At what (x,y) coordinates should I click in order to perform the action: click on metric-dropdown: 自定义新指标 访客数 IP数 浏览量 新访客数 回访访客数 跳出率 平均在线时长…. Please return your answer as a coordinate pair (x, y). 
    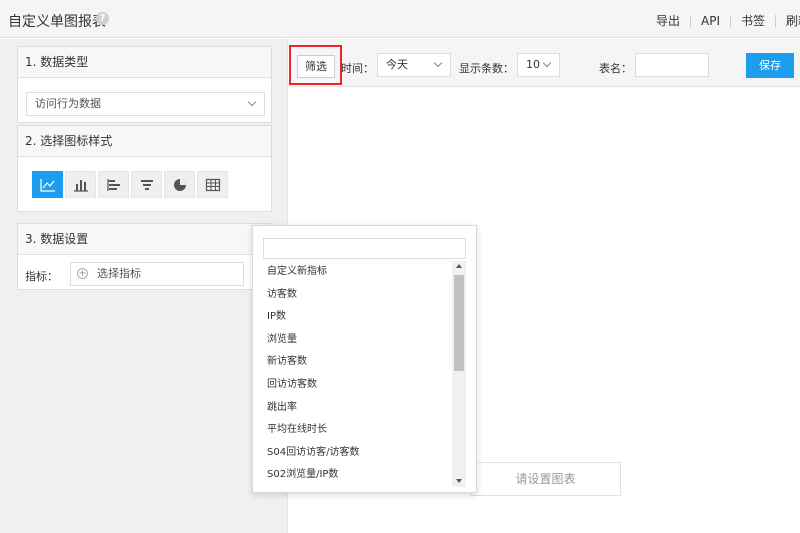
    Looking at the image, I should click on (364, 359).